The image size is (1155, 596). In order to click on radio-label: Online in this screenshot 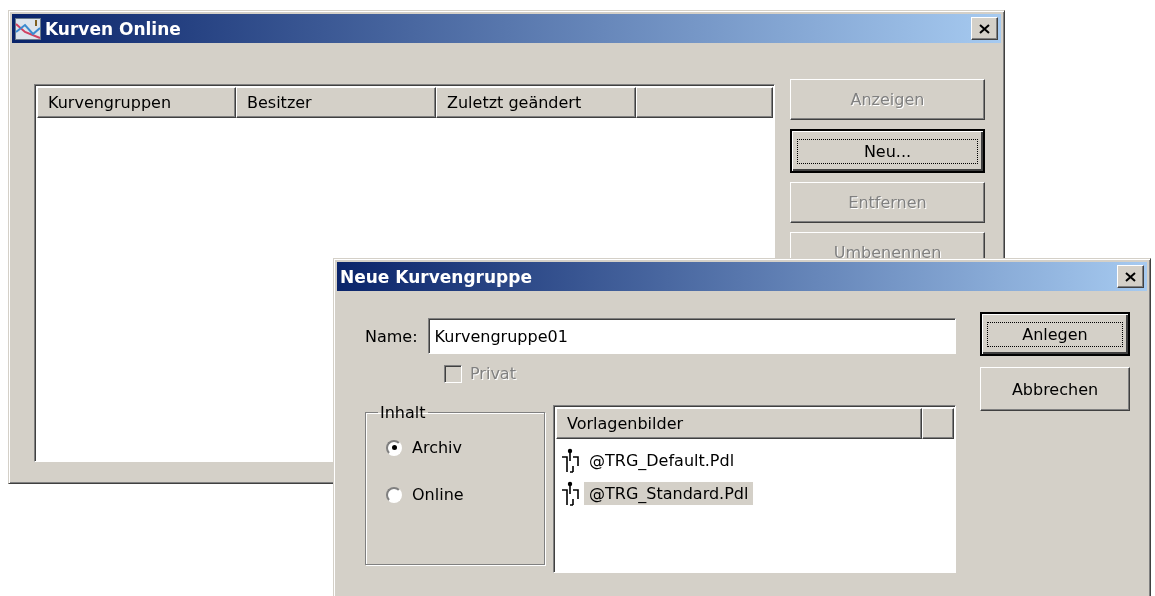, I will do `click(438, 494)`.